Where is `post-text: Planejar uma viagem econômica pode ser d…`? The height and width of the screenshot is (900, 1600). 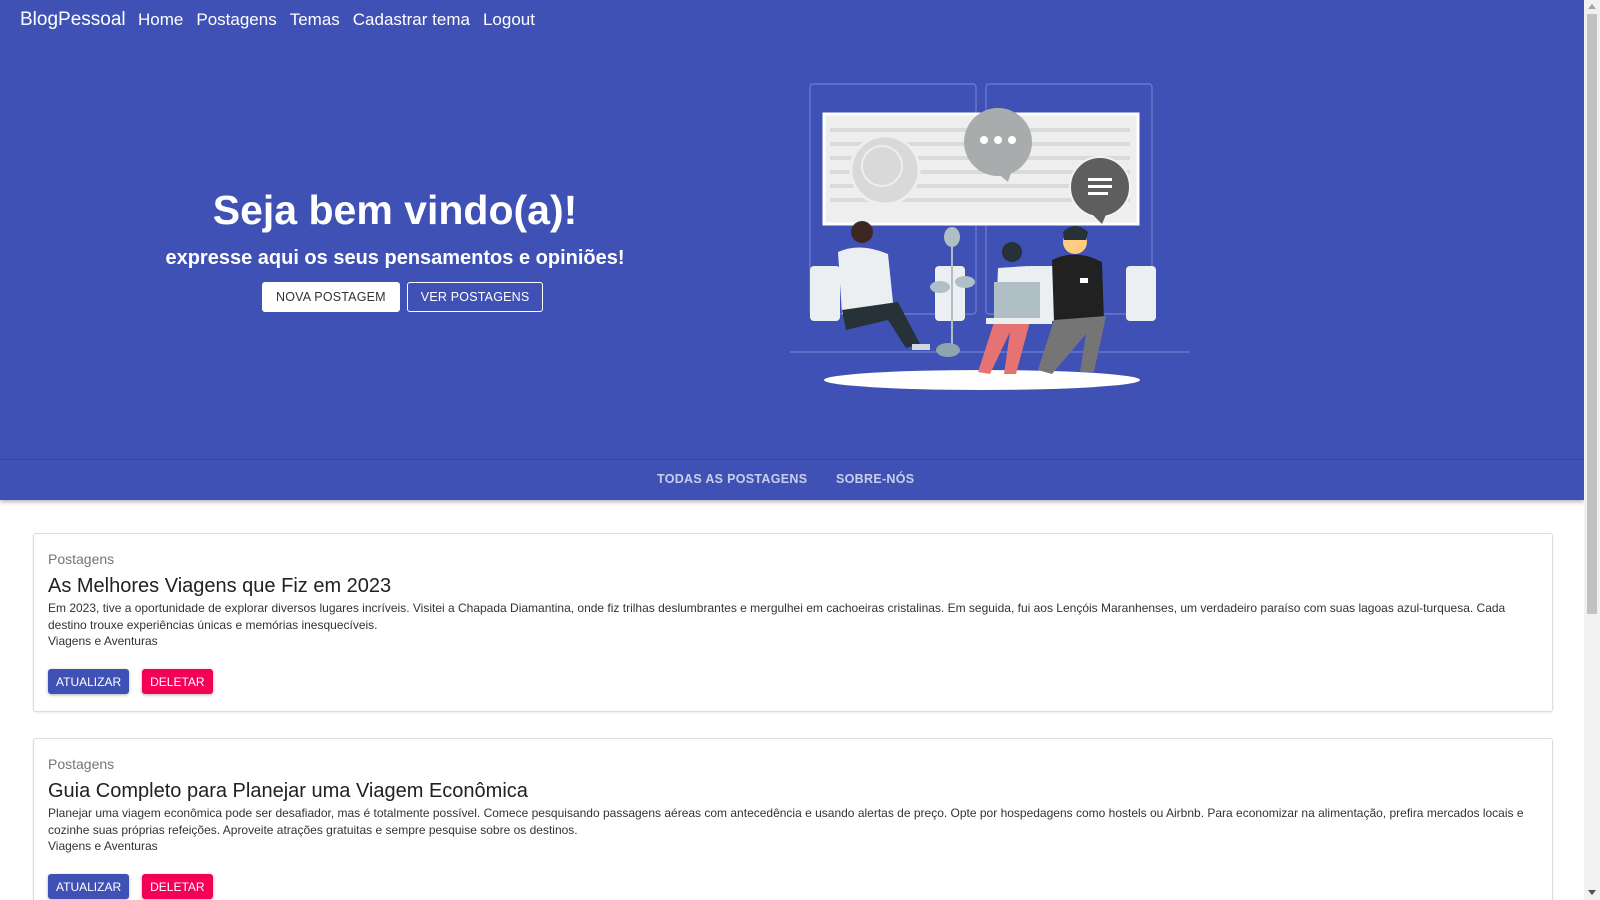
post-text: Planejar uma viagem econômica pode ser d… is located at coordinates (786, 821).